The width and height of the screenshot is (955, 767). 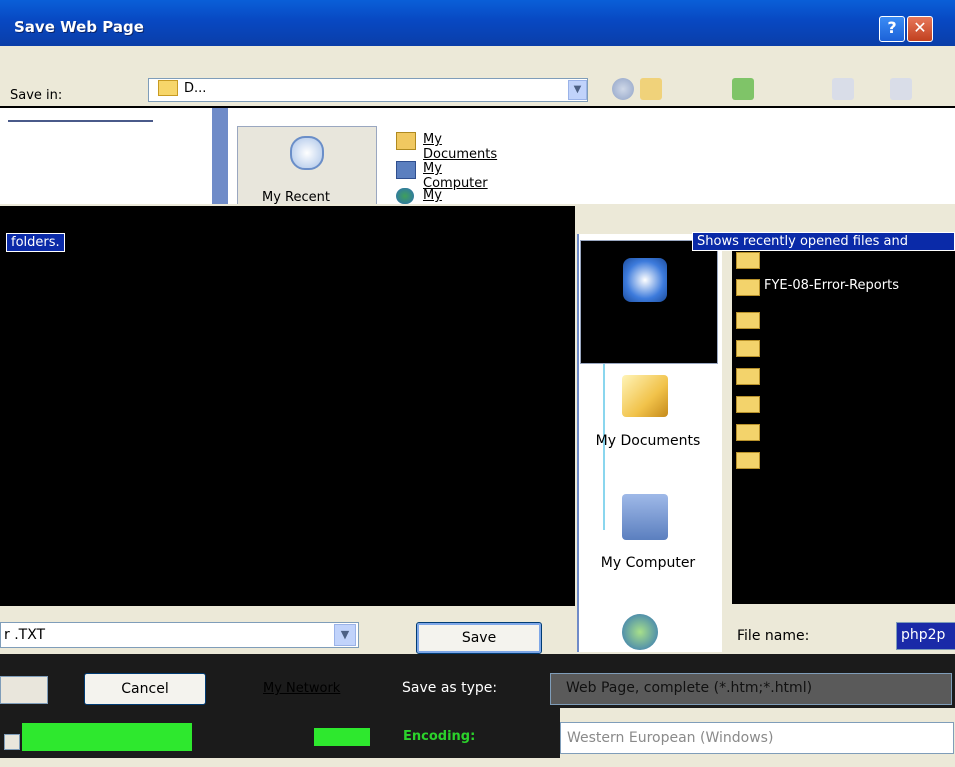 I want to click on place-my-computer: My Computer, so click(x=648, y=563).